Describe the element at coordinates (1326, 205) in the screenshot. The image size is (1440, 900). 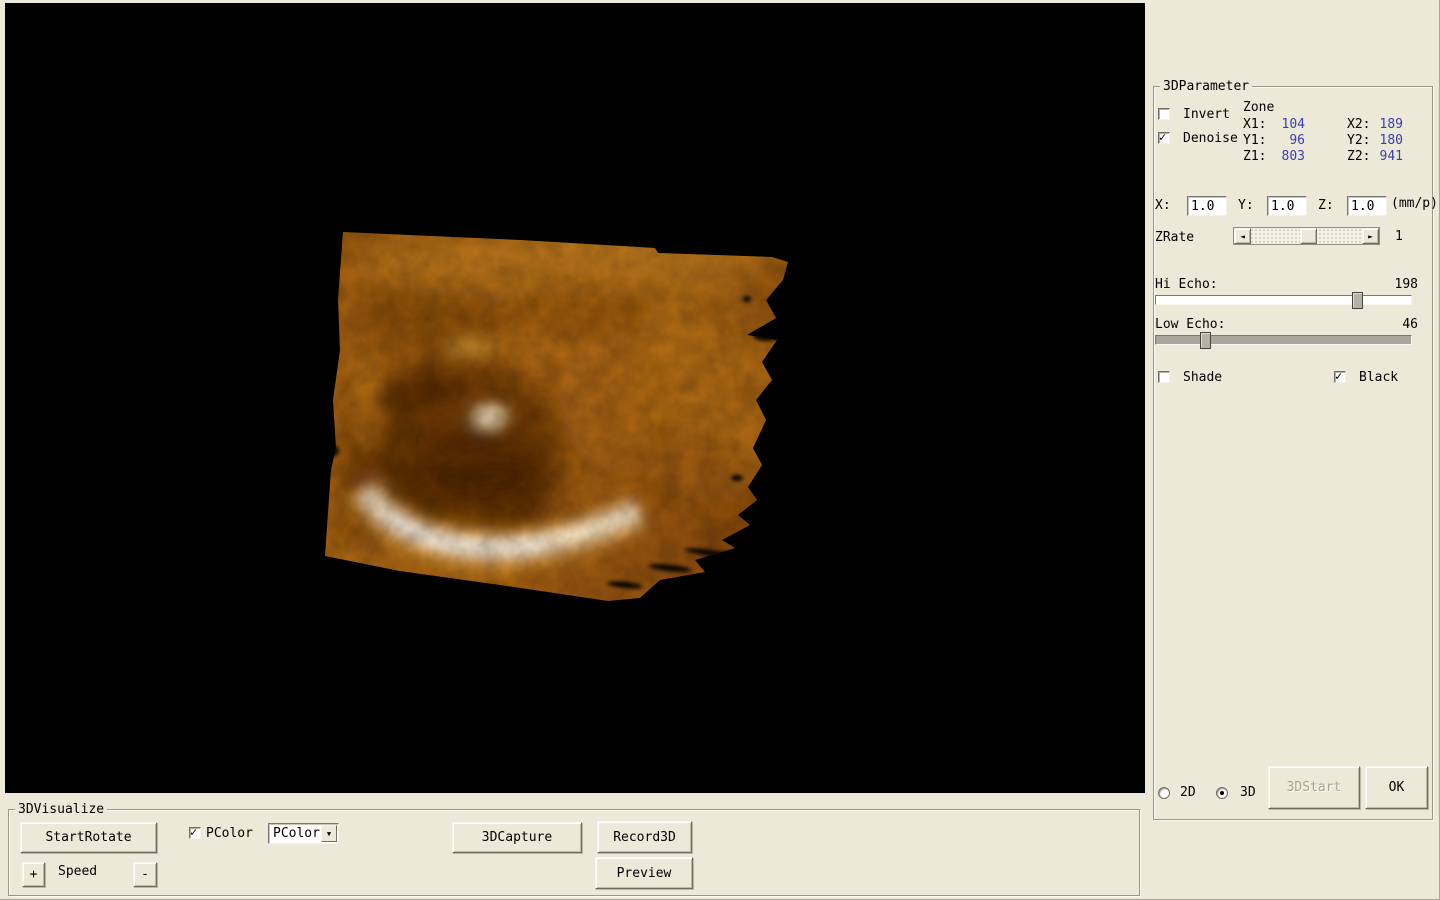
I see `z-scale-label: Z:` at that location.